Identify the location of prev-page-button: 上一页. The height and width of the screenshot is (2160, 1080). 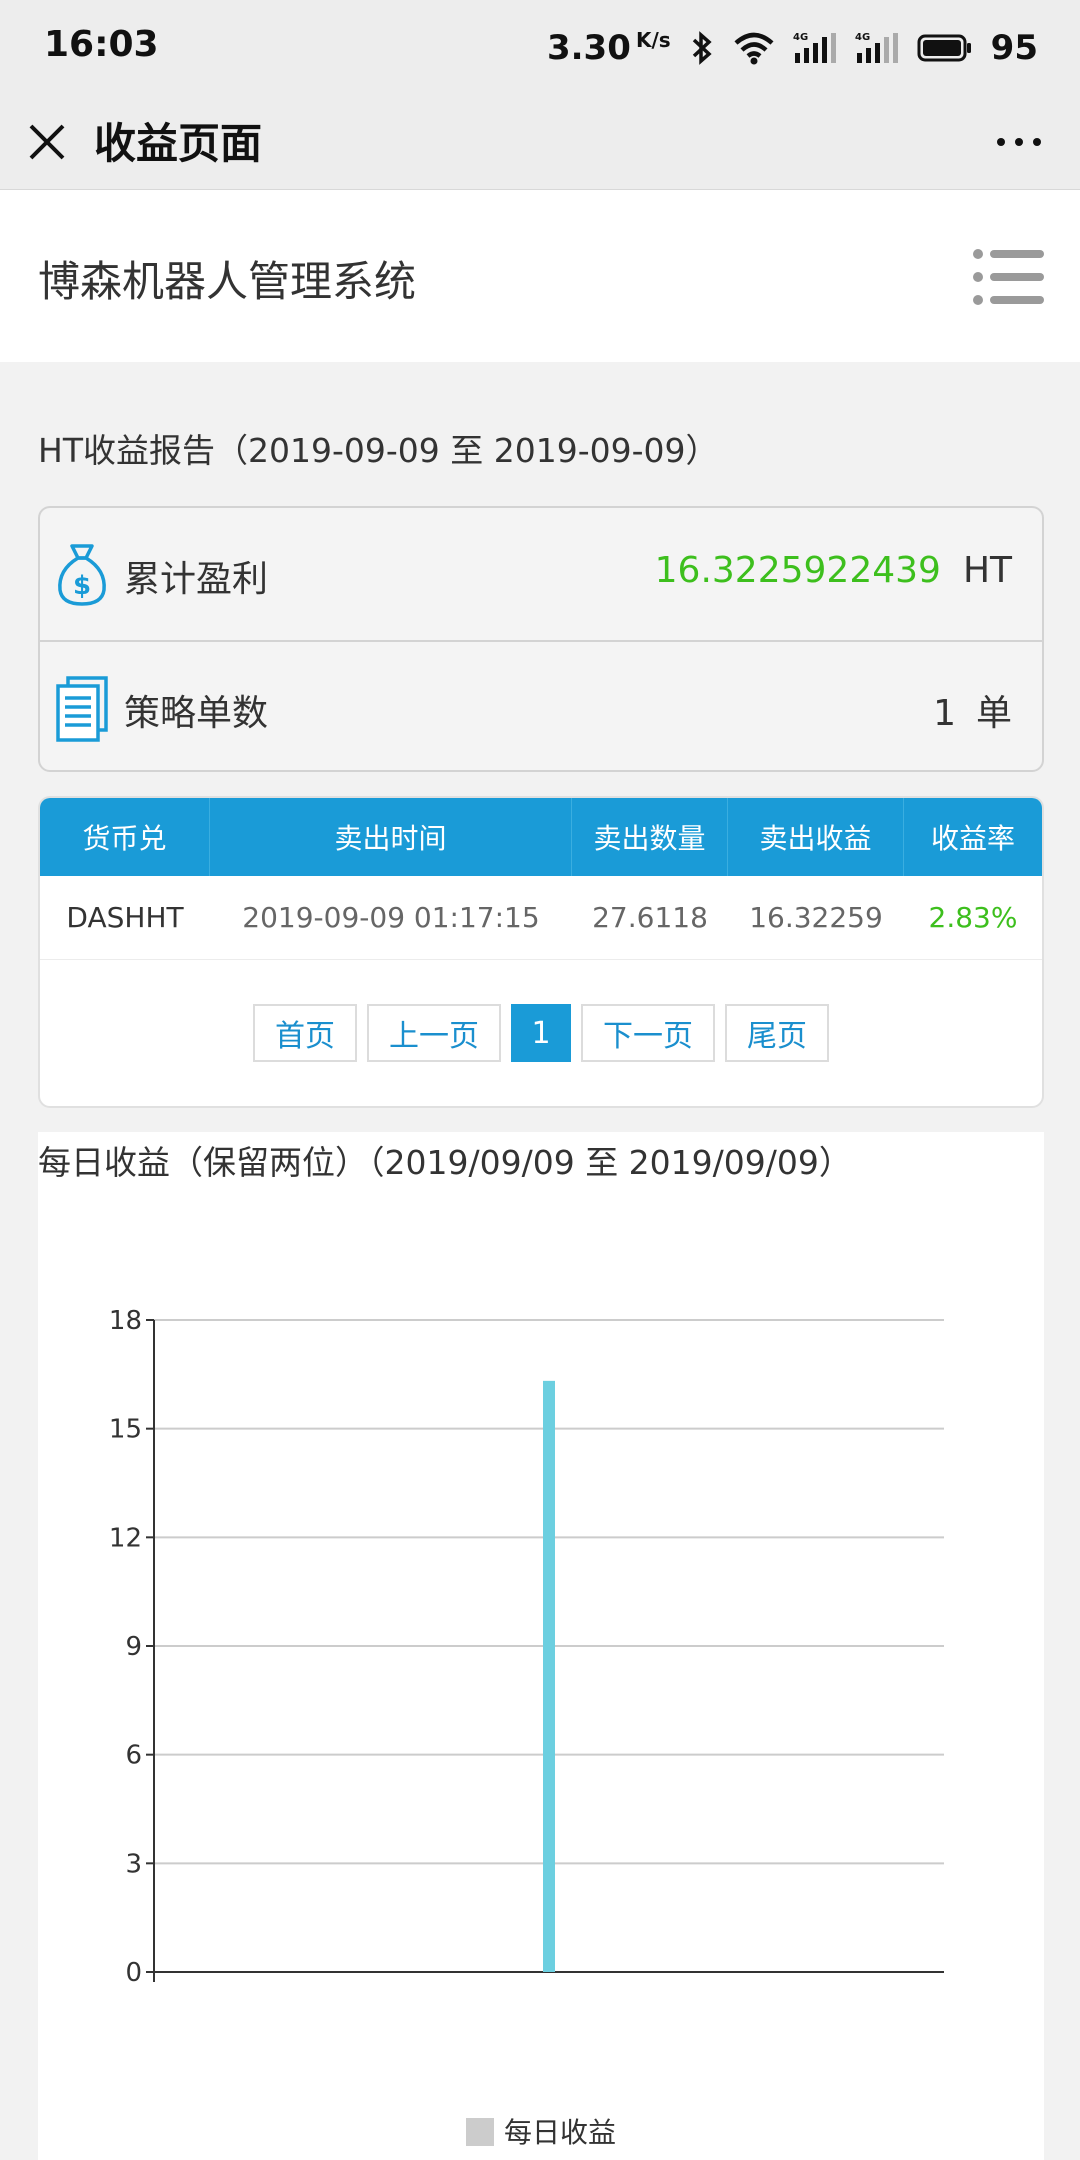
(434, 1033).